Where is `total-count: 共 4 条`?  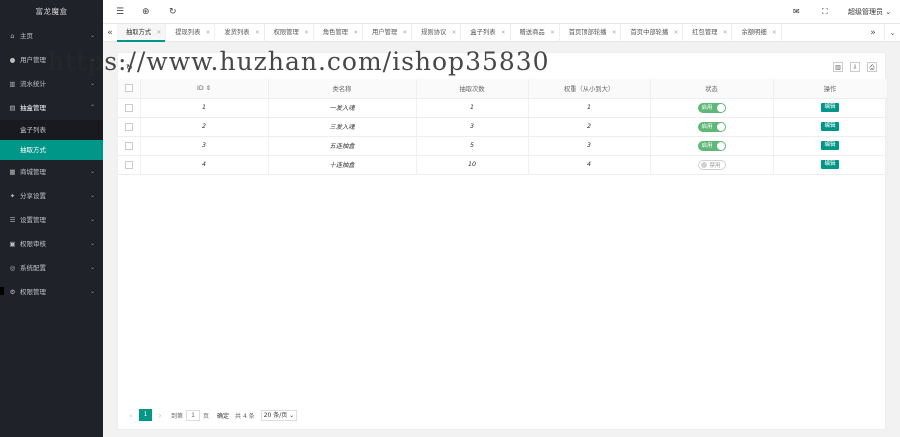 total-count: 共 4 条 is located at coordinates (245, 416).